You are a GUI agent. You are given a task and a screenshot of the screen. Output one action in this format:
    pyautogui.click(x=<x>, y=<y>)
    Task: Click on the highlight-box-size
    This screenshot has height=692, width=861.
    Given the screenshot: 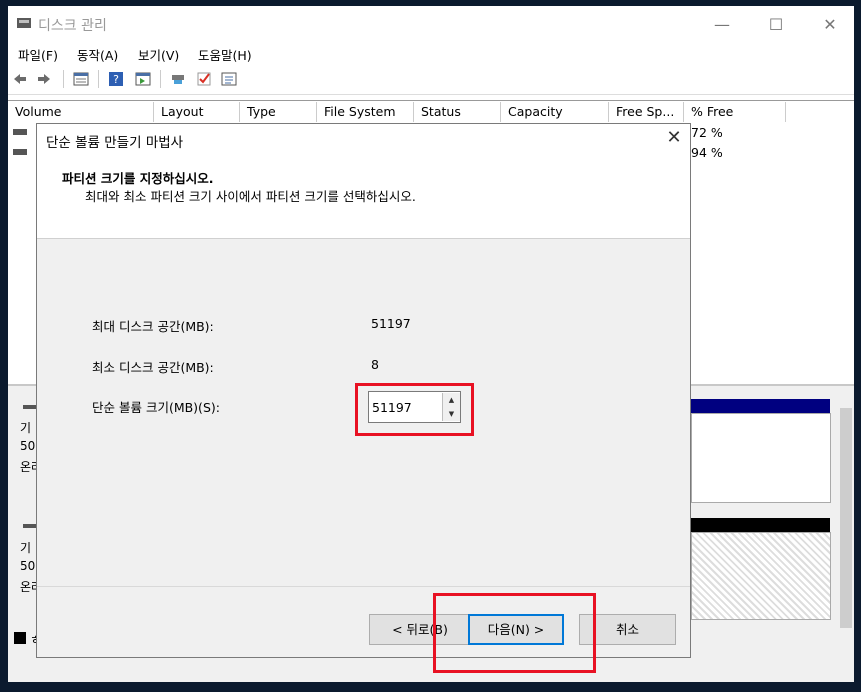 What is the action you would take?
    pyautogui.click(x=414, y=409)
    